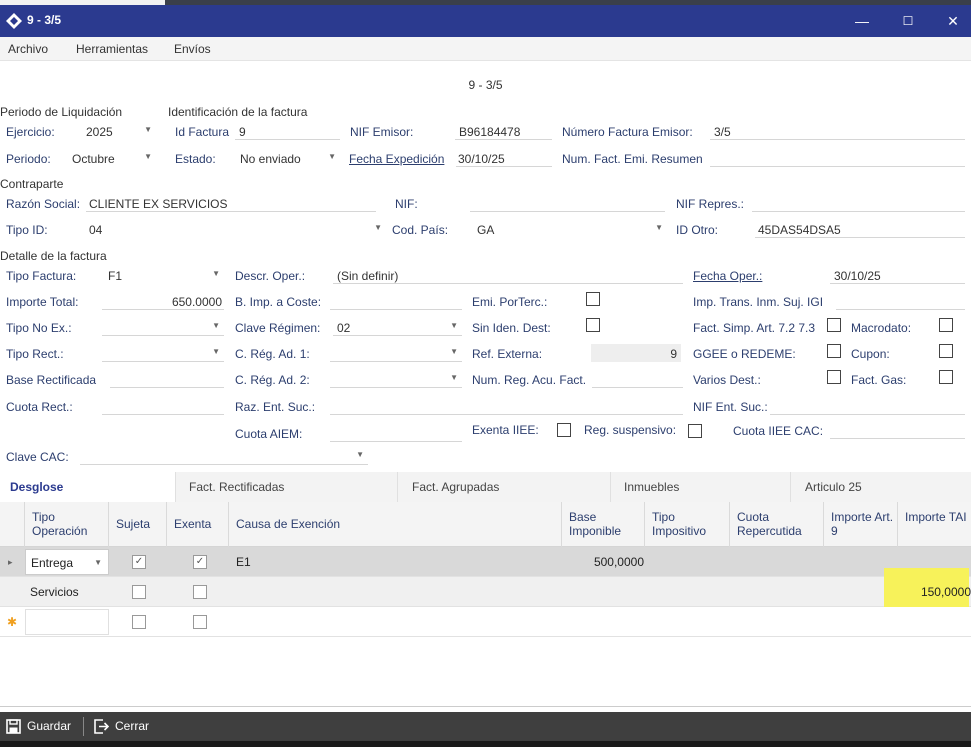  What do you see at coordinates (508, 275) in the screenshot?
I see `descr-oper-field: (Sin definir)` at bounding box center [508, 275].